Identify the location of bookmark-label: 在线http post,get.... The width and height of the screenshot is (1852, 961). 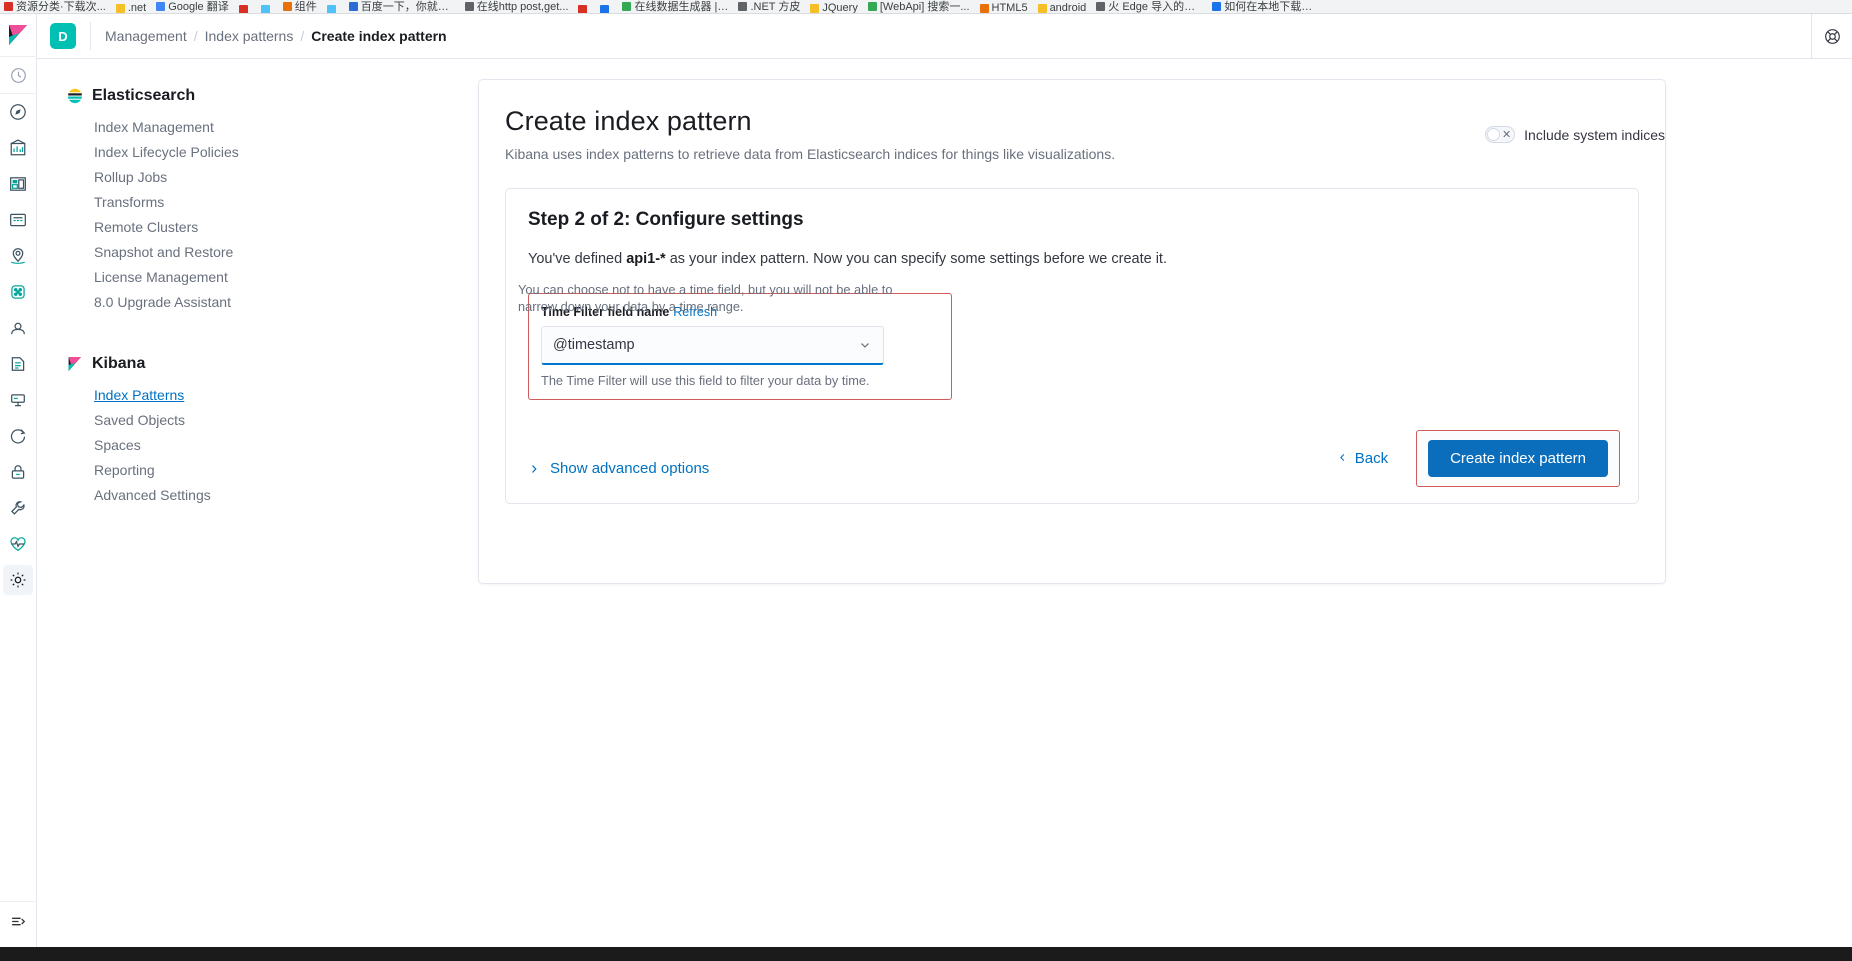
(522, 7).